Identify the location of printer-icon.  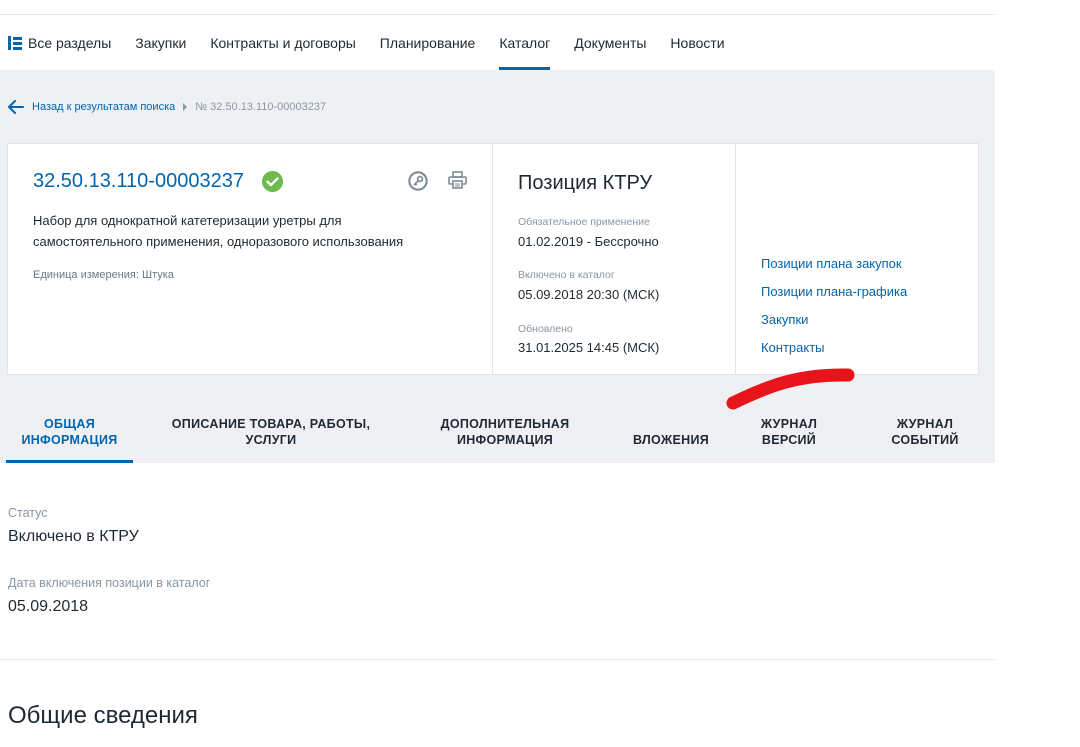
(457, 180).